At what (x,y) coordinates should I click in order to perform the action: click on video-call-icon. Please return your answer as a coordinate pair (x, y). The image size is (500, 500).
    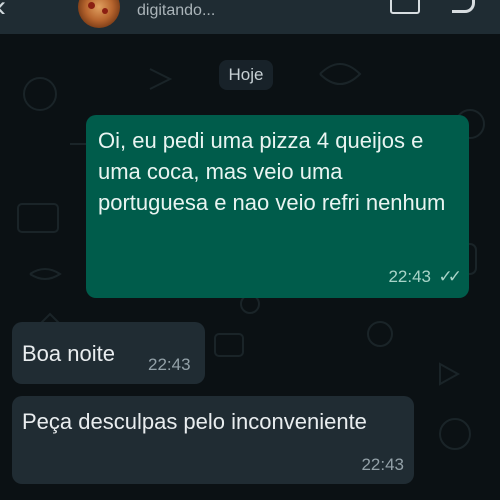
    Looking at the image, I should click on (405, 7).